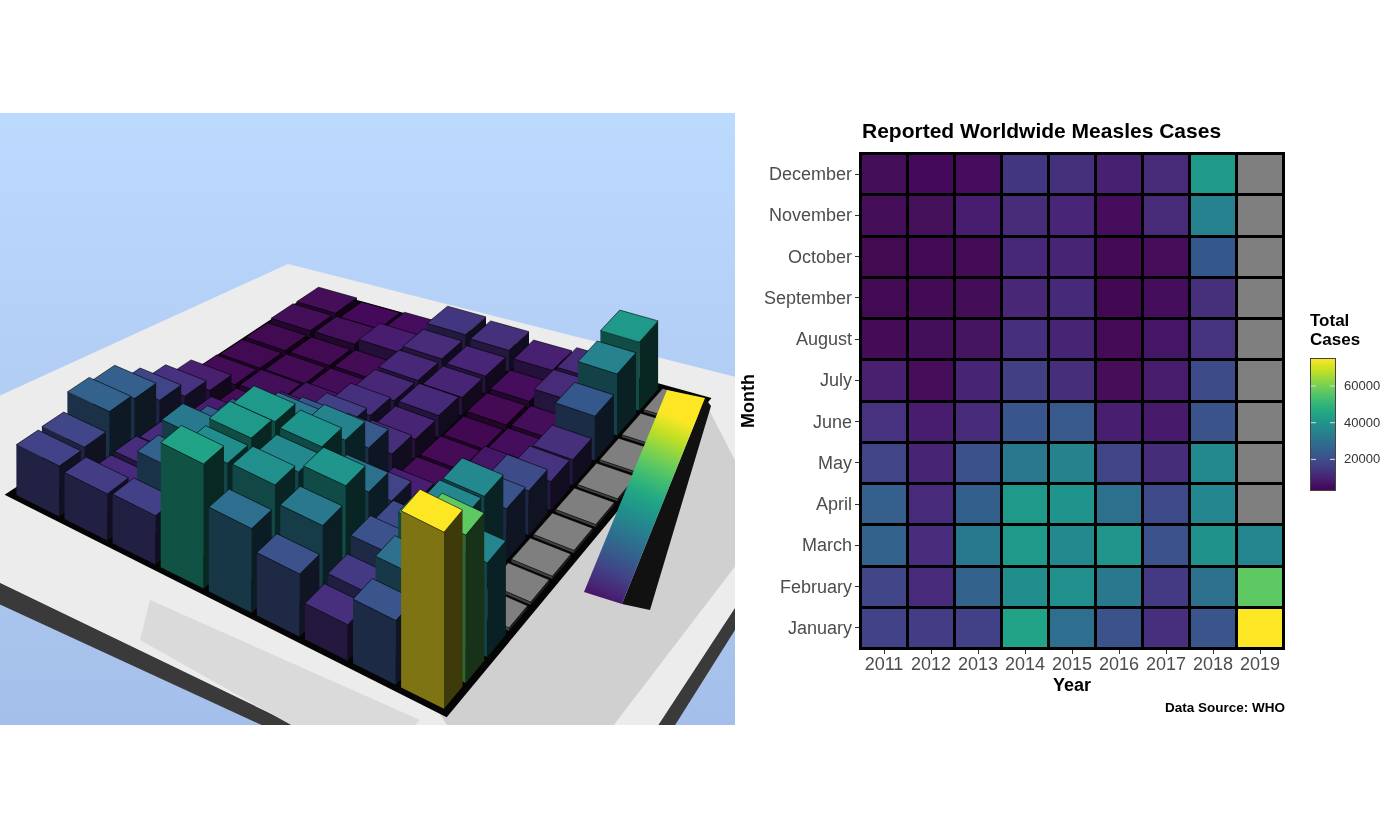  Describe the element at coordinates (1259, 664) in the screenshot. I see `year-label: 2019` at that location.